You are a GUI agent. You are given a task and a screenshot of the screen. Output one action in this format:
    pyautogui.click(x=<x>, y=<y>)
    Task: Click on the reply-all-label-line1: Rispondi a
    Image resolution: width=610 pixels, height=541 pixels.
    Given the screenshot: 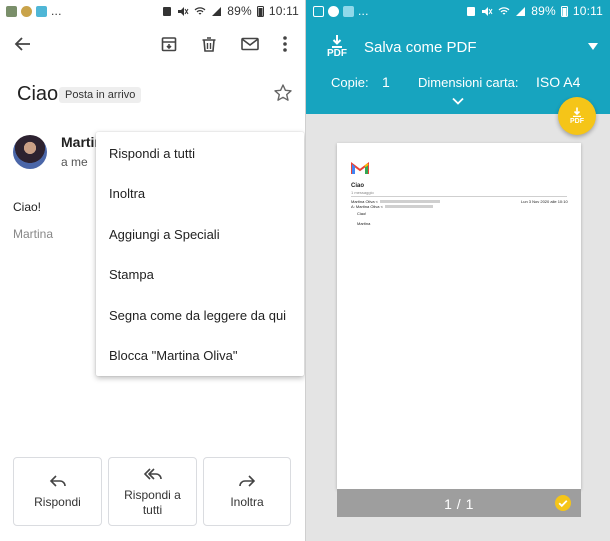 What is the action you would take?
    pyautogui.click(x=152, y=494)
    